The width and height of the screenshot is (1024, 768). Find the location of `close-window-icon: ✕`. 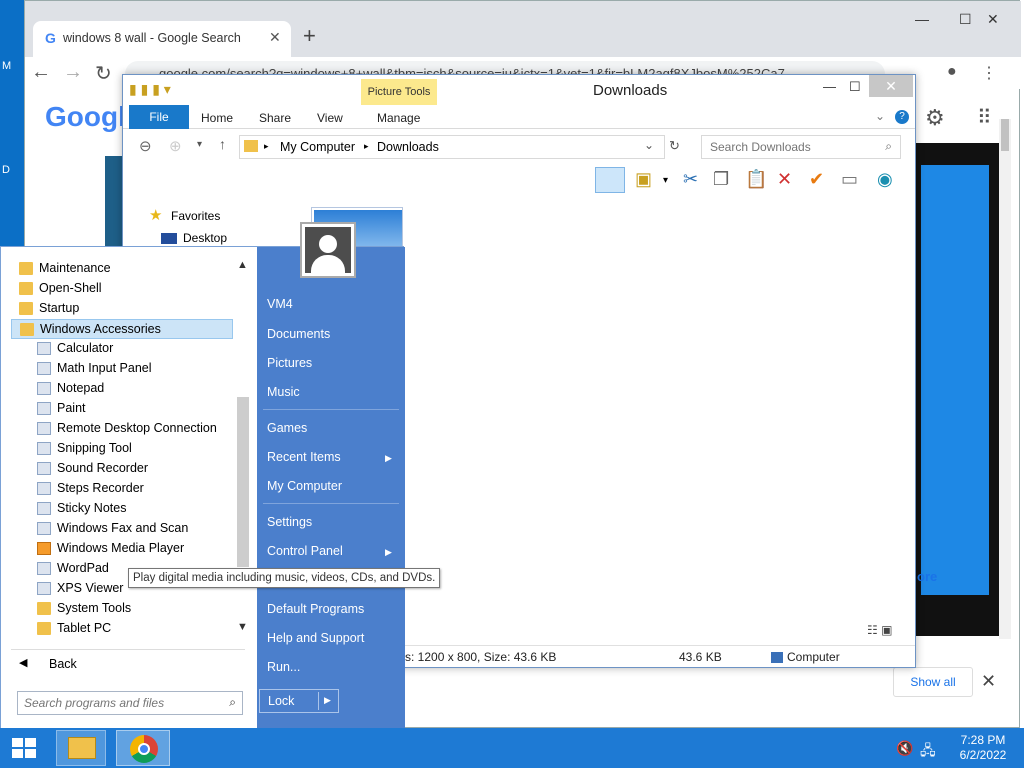

close-window-icon: ✕ is located at coordinates (993, 19).